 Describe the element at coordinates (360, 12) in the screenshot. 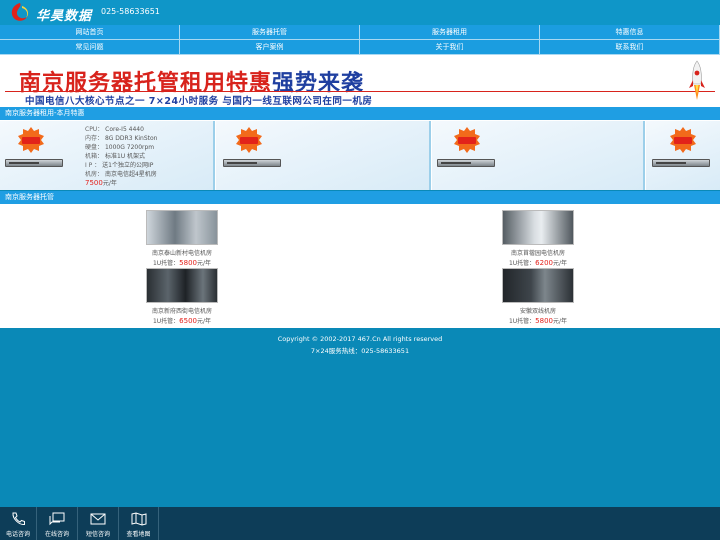

I see `site-header: 华昊数据 025-58633651` at that location.